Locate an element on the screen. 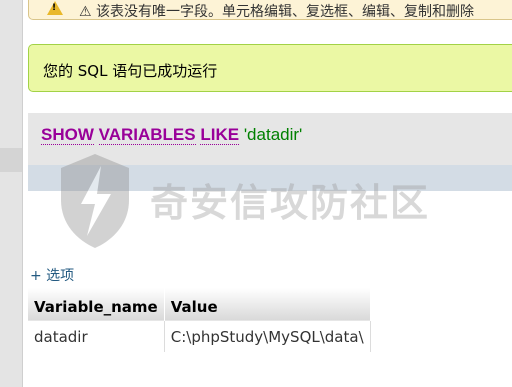 The width and height of the screenshot is (512, 387). sidebar-divider is located at coordinates (22, 193).